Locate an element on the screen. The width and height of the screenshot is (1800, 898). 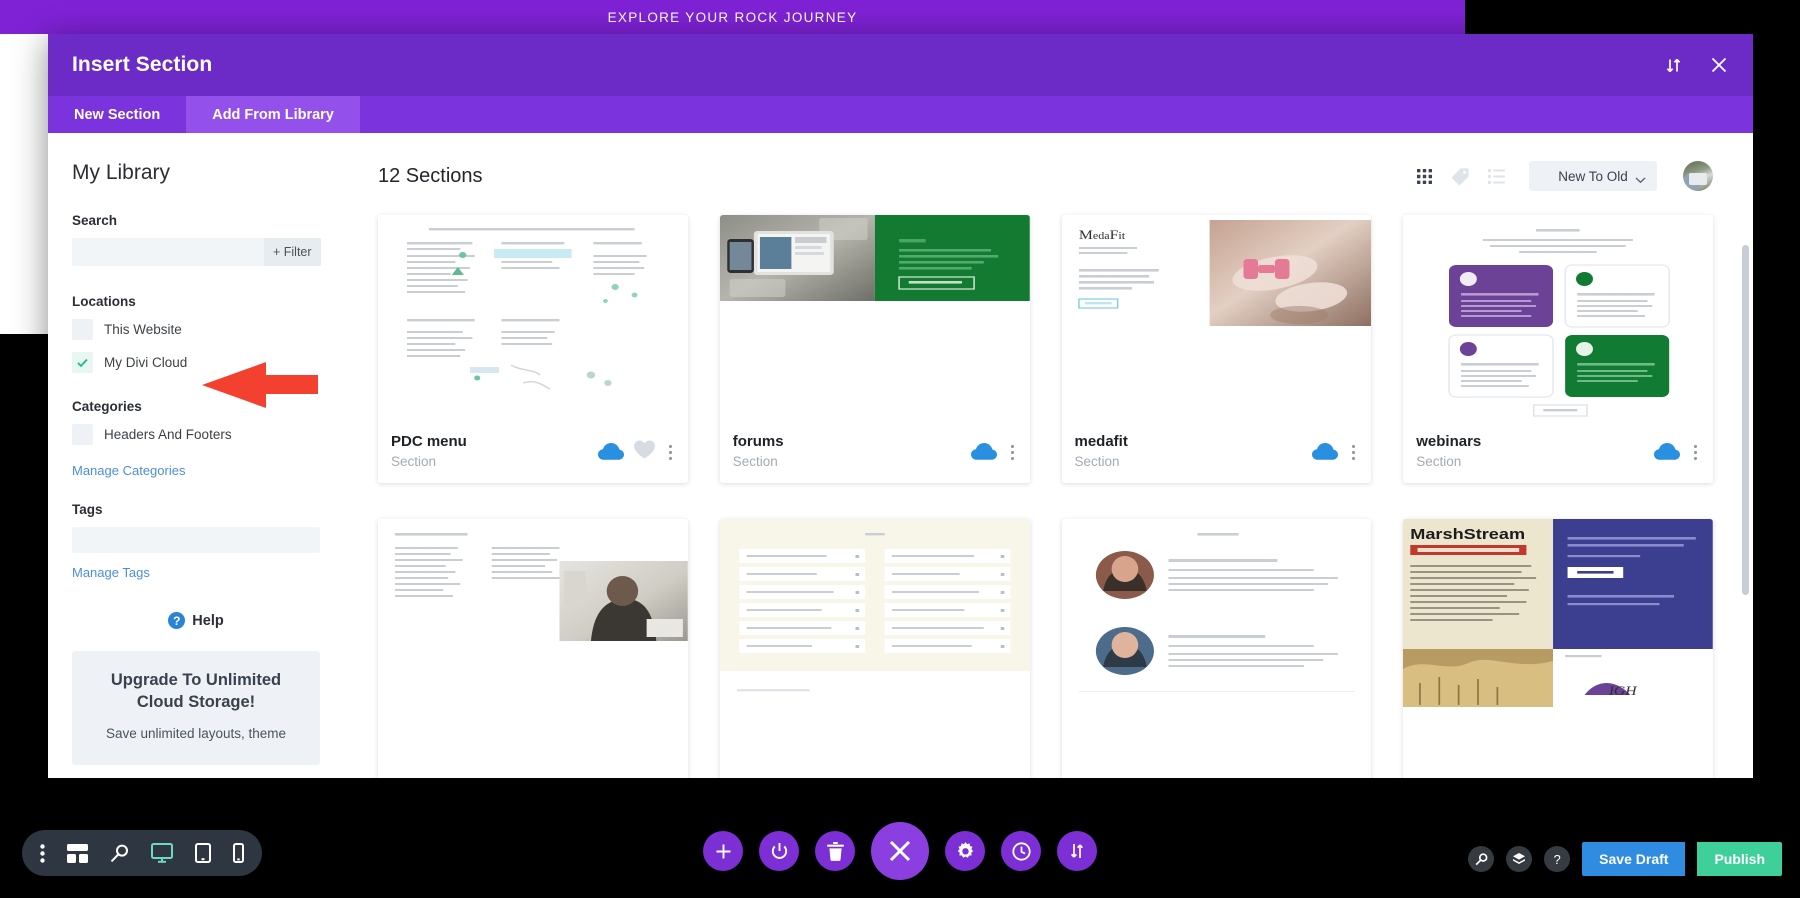
category-headers-and-footers: Headers And Footers is located at coordinates (196, 434).